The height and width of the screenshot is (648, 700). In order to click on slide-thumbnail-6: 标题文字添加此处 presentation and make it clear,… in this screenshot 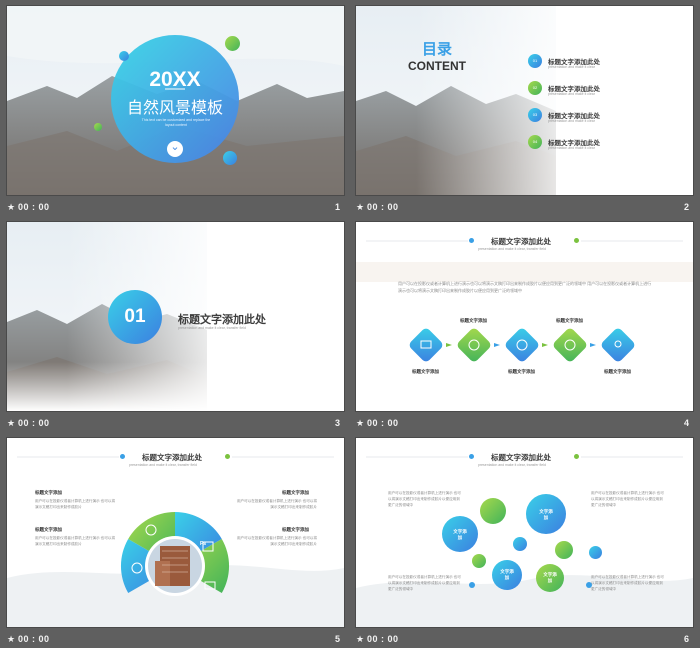, I will do `click(524, 532)`.